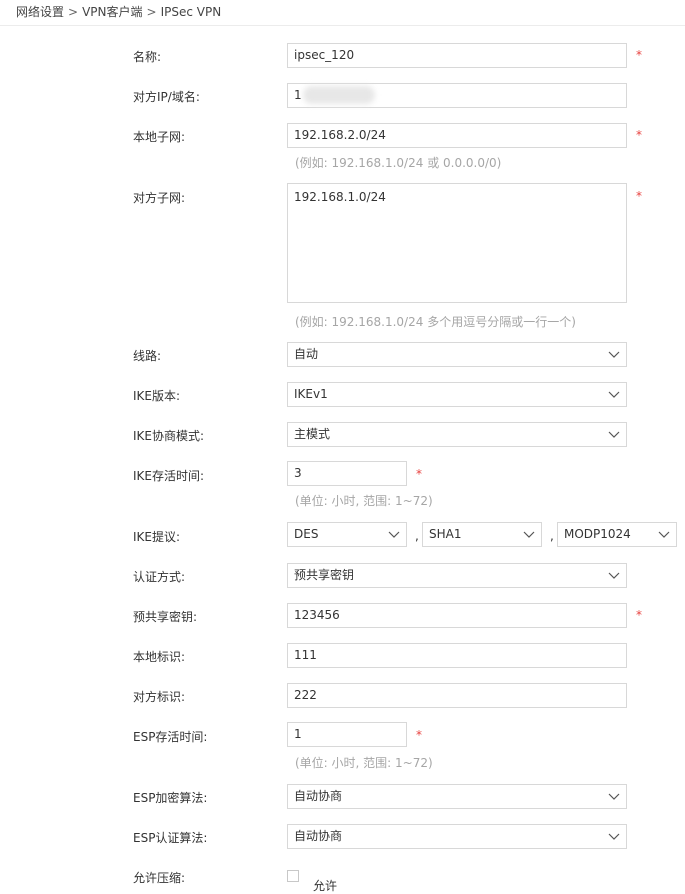 This screenshot has width=685, height=894. Describe the element at coordinates (457, 836) in the screenshot. I see `esp-auth-select: 自动协商` at that location.